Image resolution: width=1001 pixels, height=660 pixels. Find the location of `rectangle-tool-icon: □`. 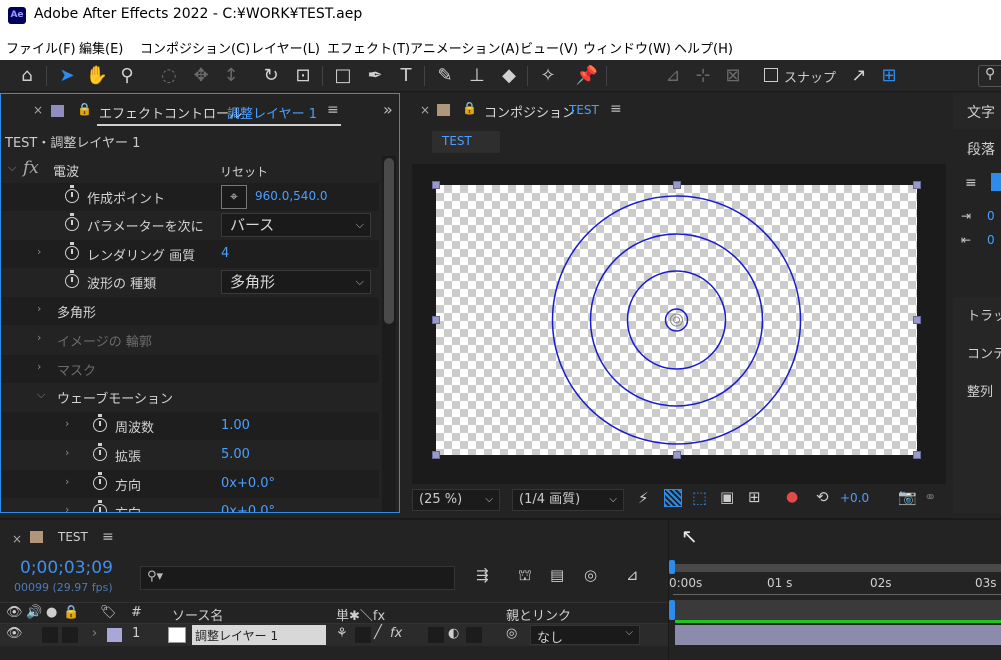

rectangle-tool-icon: □ is located at coordinates (343, 76).